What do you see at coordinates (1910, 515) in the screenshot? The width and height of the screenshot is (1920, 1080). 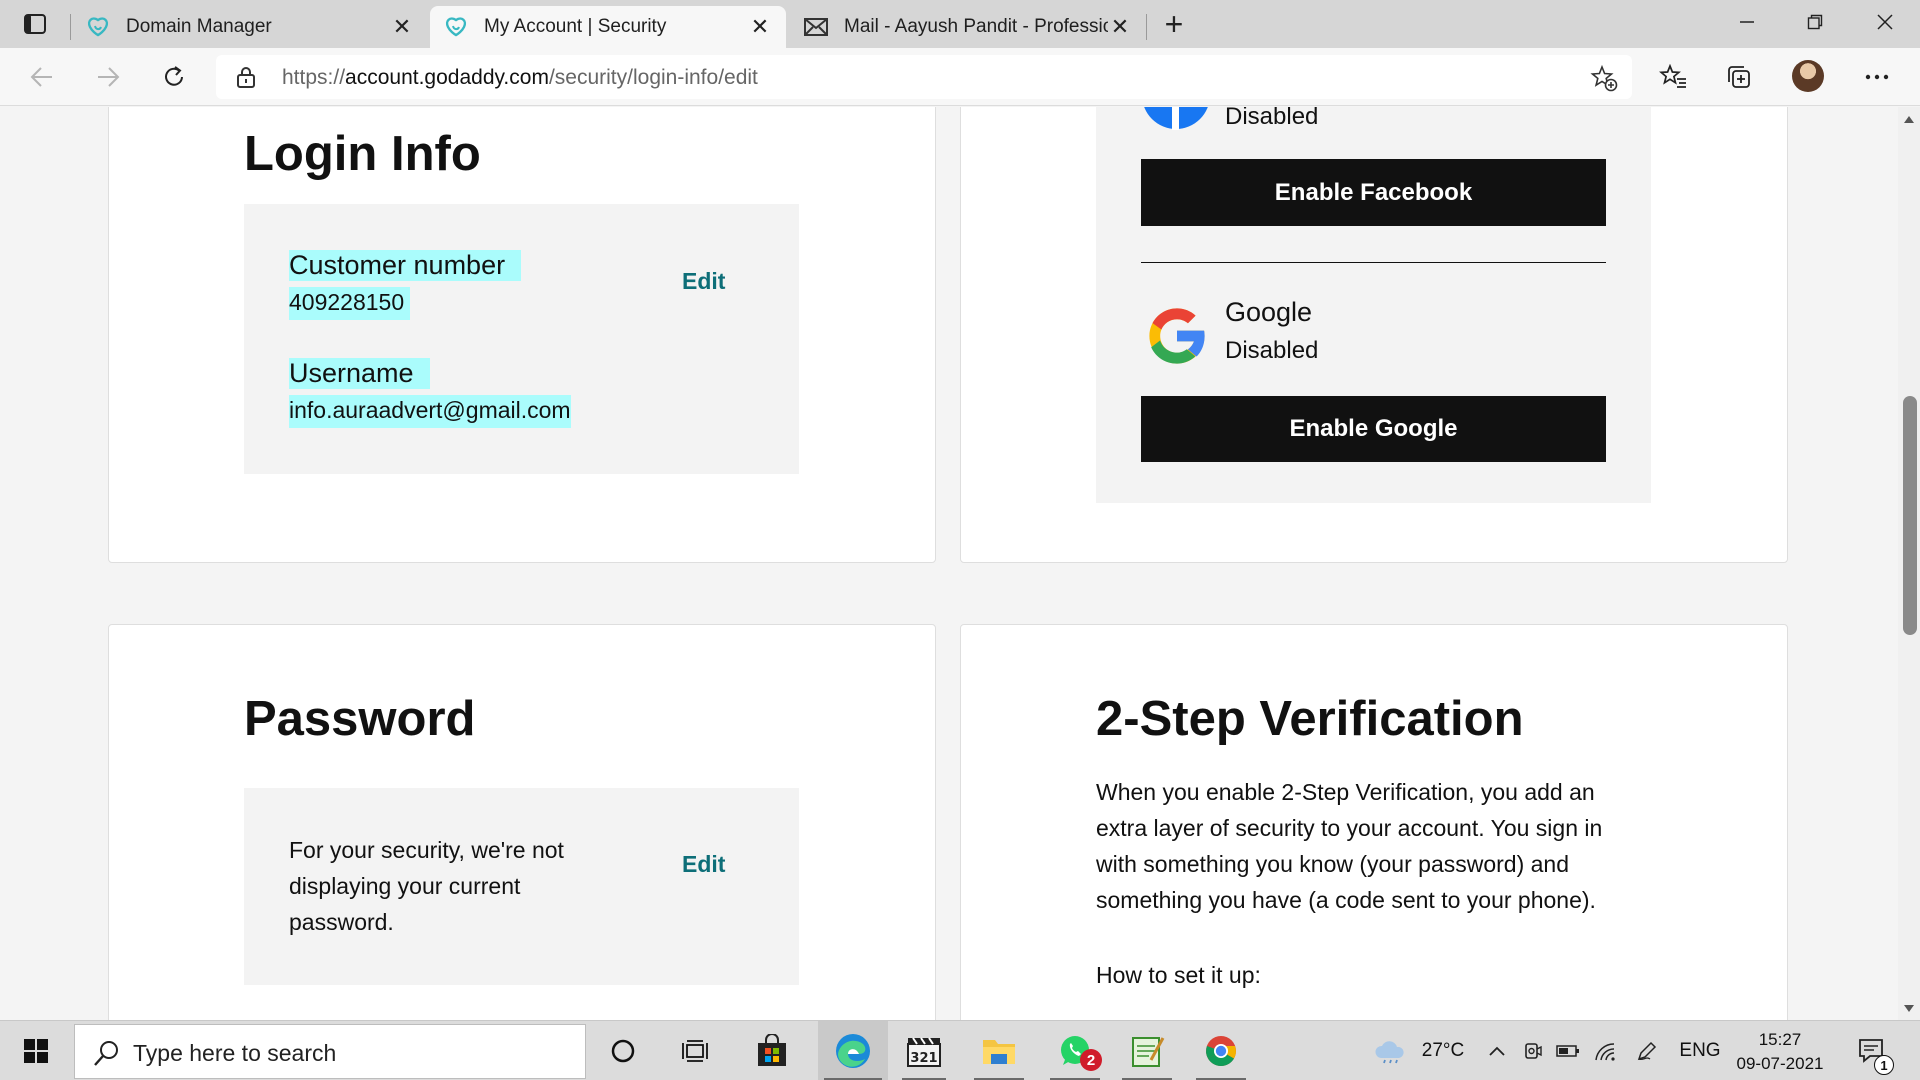 I see `scrollbar-thumb` at bounding box center [1910, 515].